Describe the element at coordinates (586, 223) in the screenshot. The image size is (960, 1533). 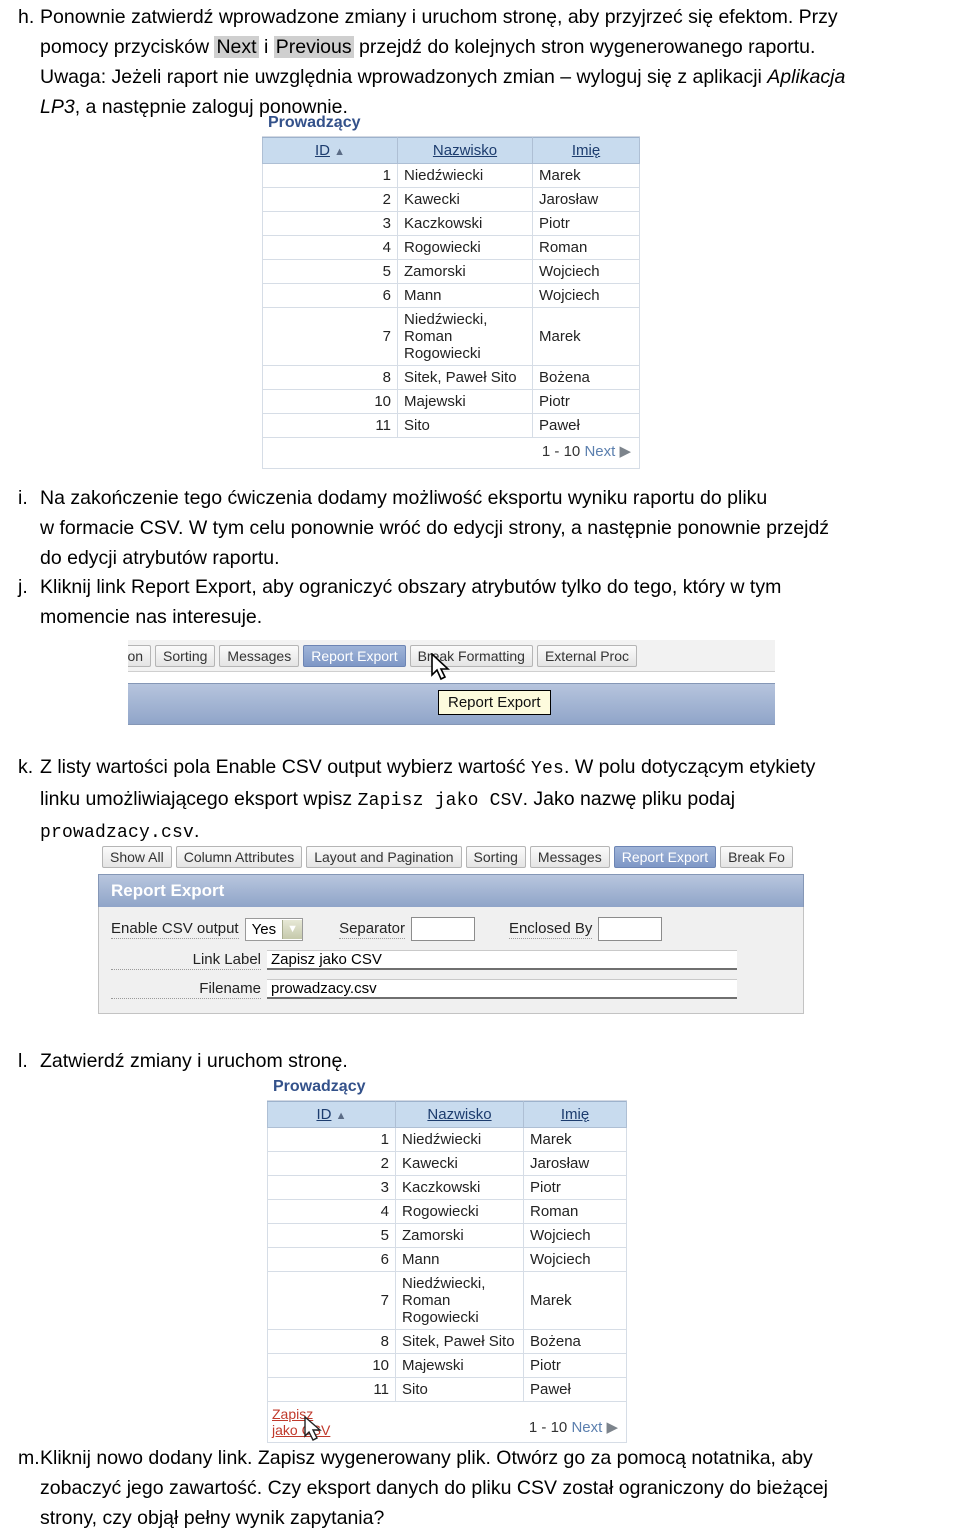
I see `cell-imie: Piotr` at that location.